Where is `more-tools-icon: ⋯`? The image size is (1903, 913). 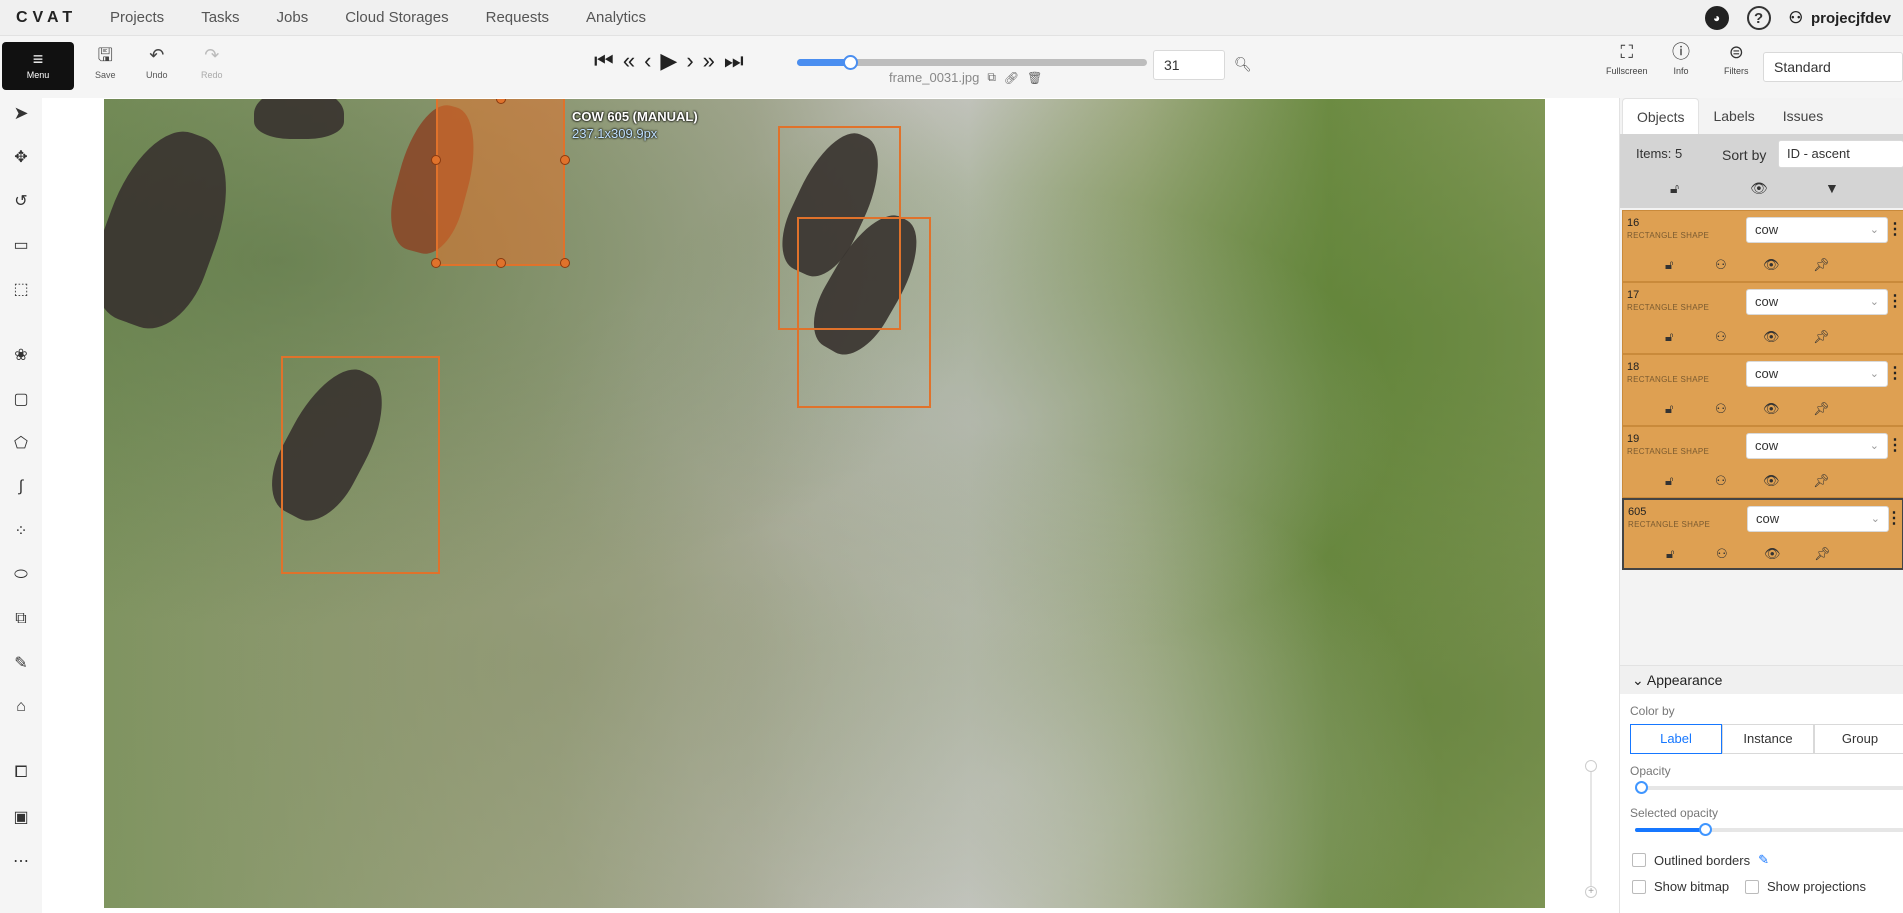 more-tools-icon: ⋯ is located at coordinates (21, 861).